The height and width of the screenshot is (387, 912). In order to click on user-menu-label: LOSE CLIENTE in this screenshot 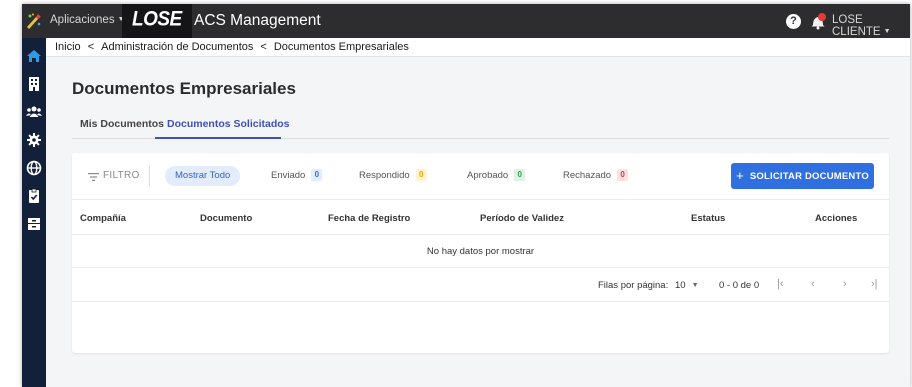, I will do `click(856, 26)`.